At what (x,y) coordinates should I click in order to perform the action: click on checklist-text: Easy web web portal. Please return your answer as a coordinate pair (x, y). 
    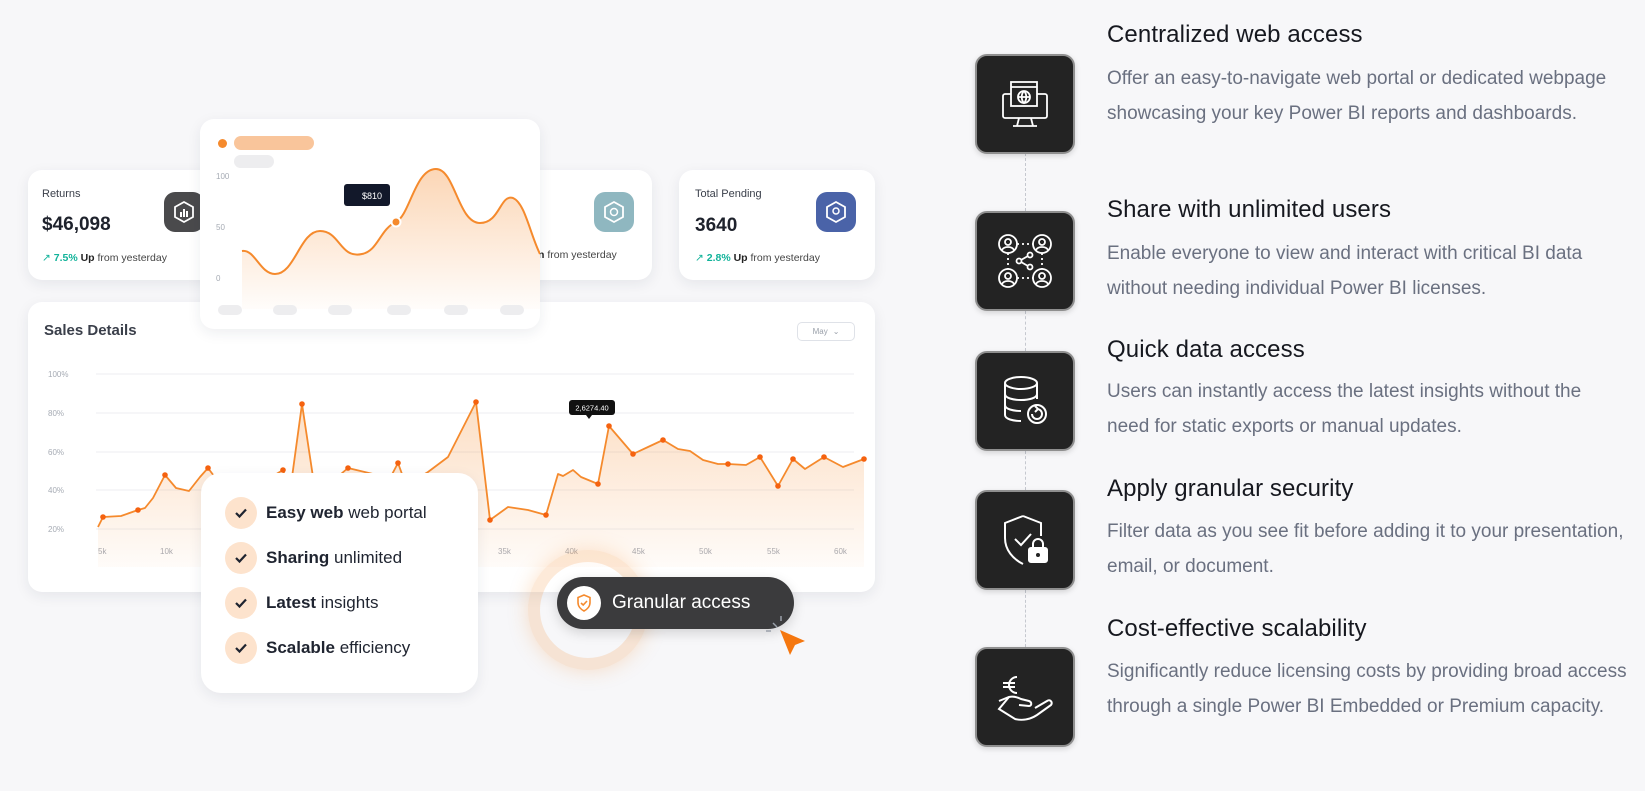
    Looking at the image, I should click on (346, 513).